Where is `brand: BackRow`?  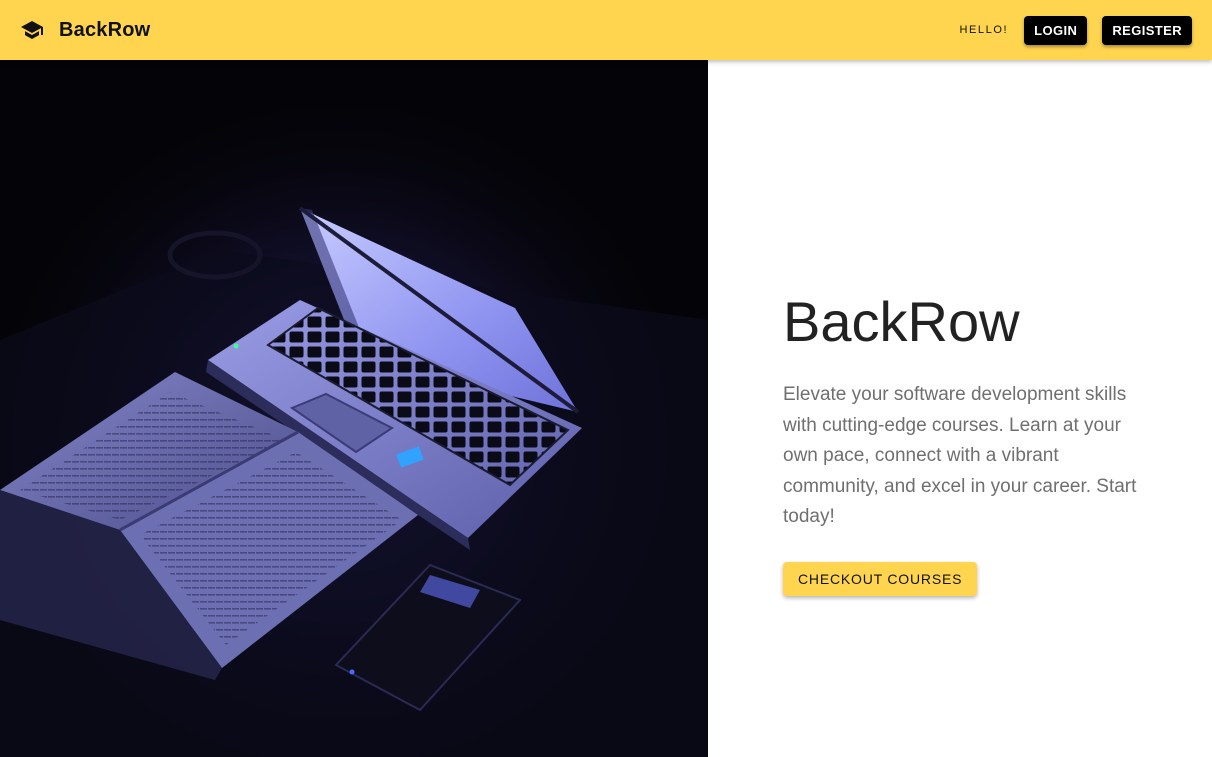
brand: BackRow is located at coordinates (85, 30).